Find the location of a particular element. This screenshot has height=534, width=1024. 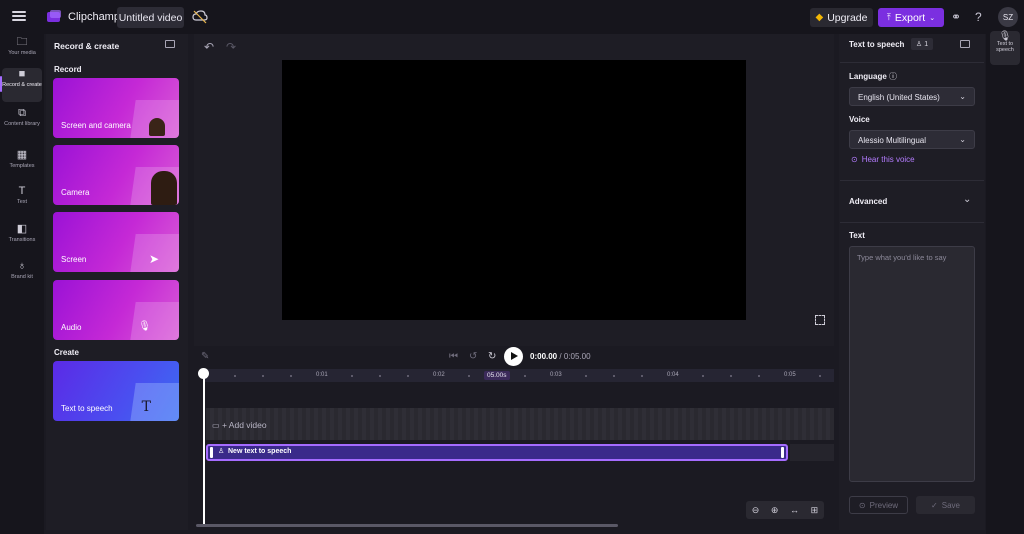

preview-button: ⊙ Preview is located at coordinates (878, 505).